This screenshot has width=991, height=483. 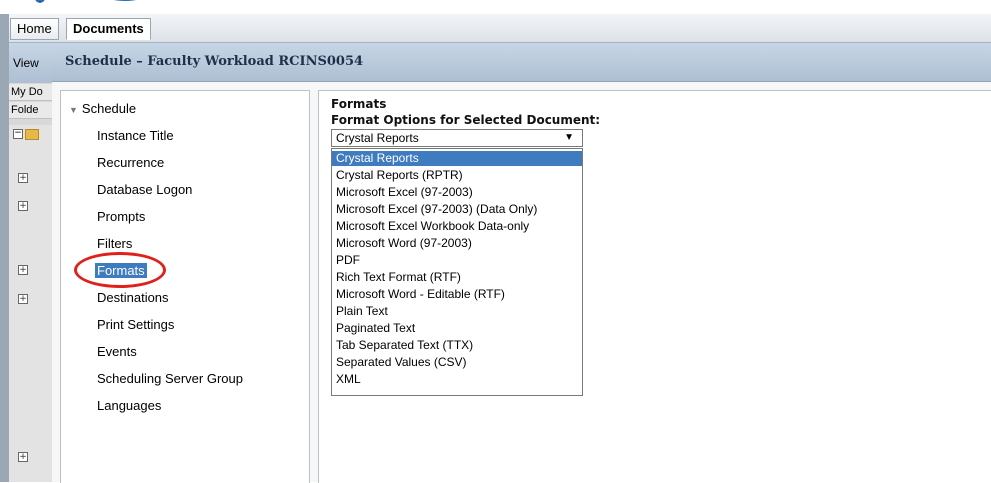 What do you see at coordinates (30, 63) in the screenshot?
I see `view-menu: View` at bounding box center [30, 63].